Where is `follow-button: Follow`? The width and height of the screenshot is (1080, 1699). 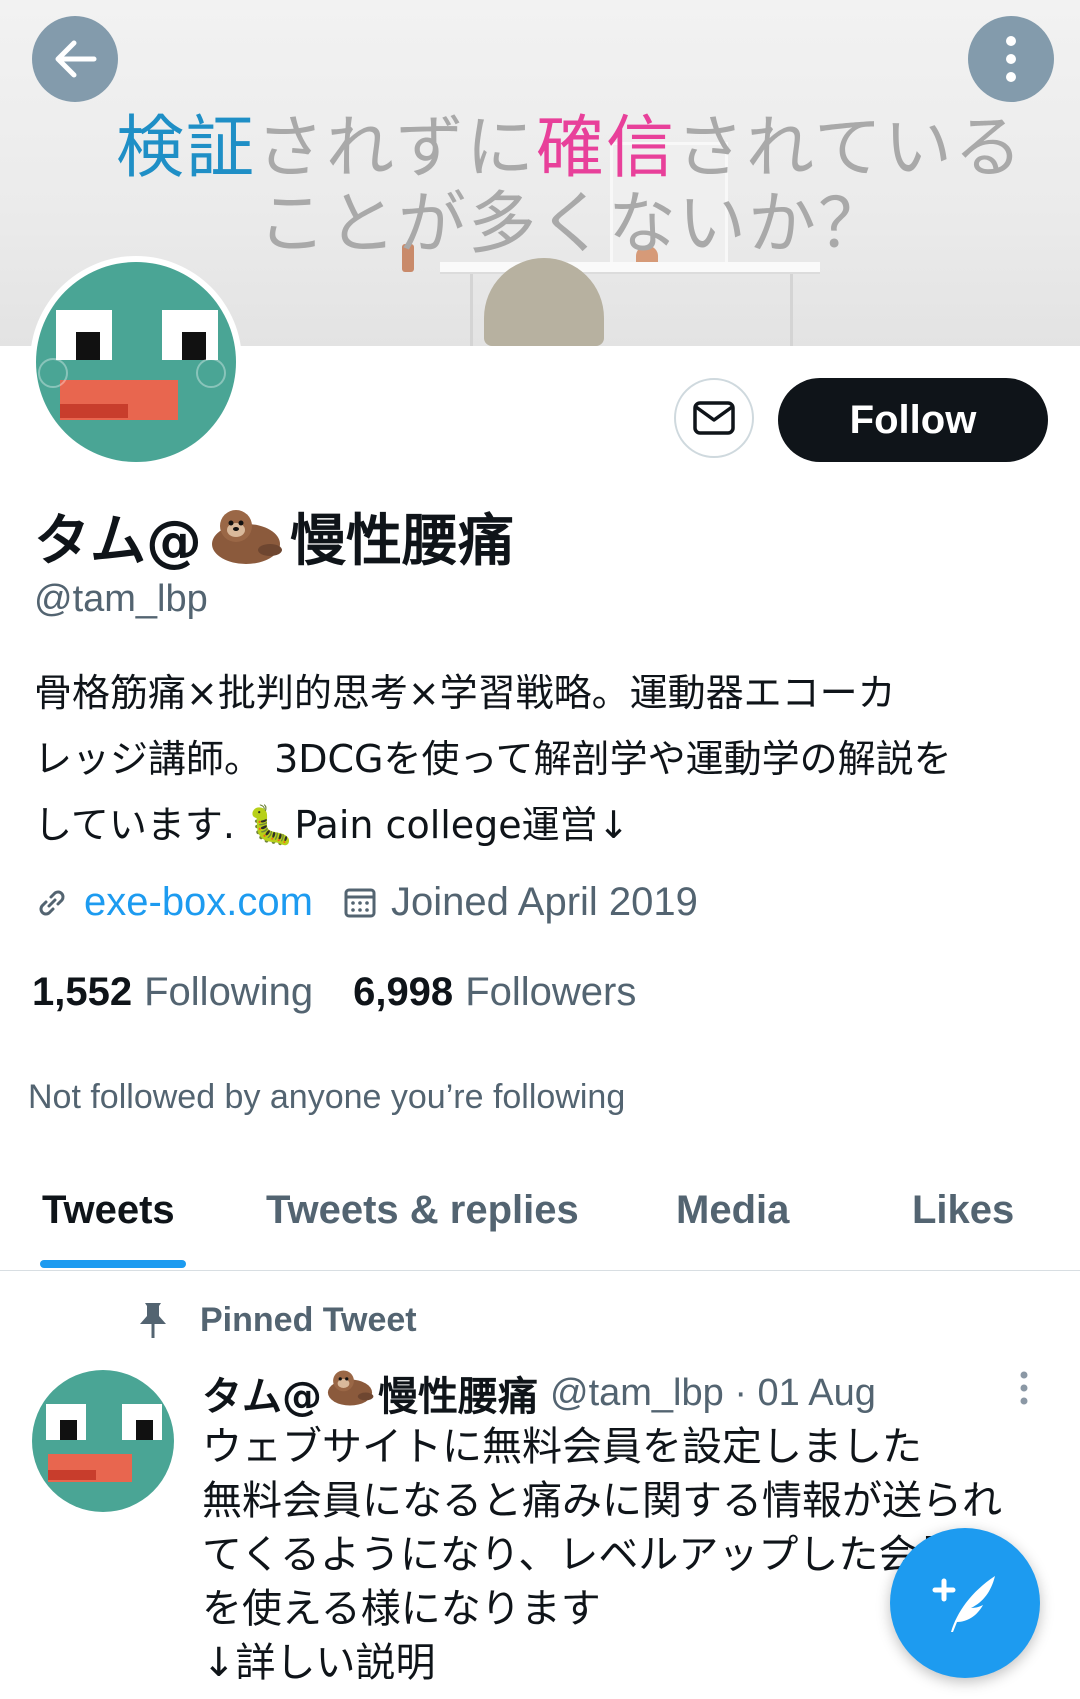 follow-button: Follow is located at coordinates (913, 420).